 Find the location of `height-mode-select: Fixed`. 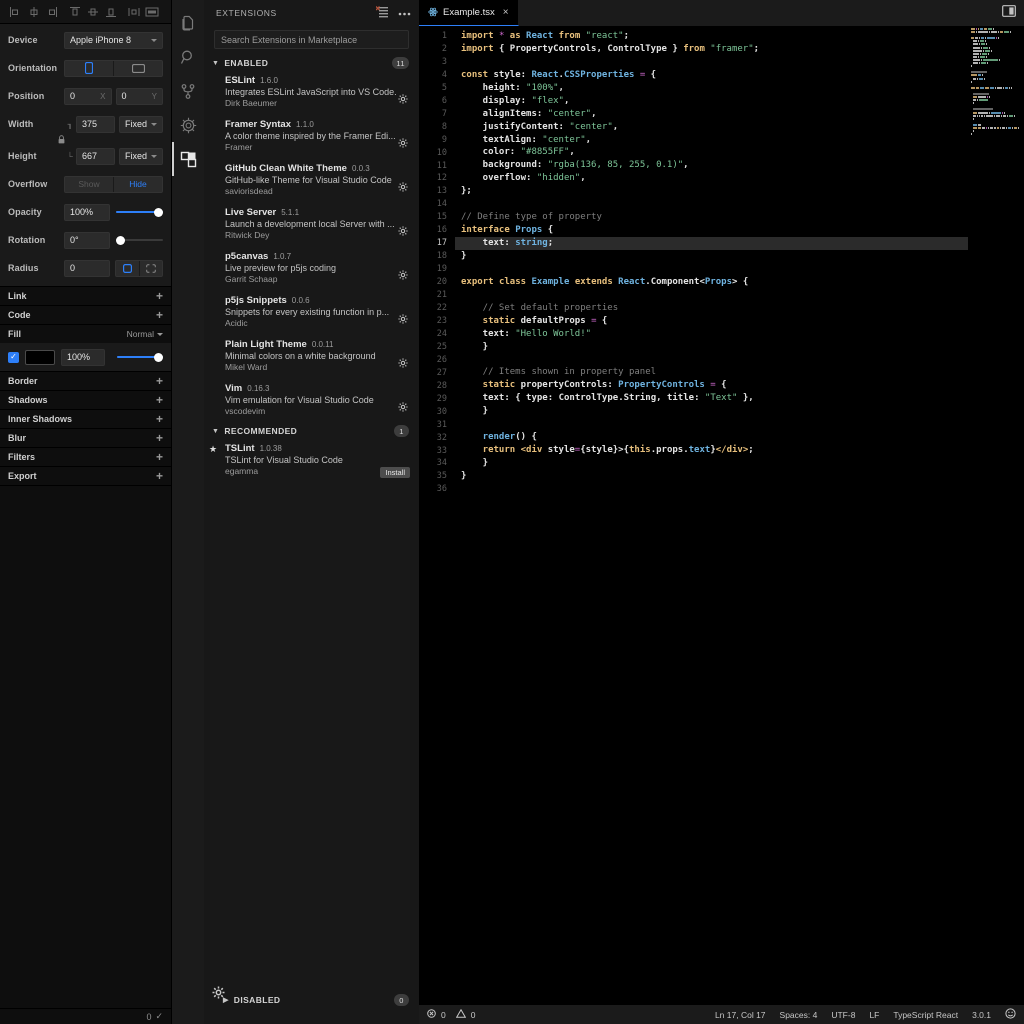

height-mode-select: Fixed is located at coordinates (141, 156).